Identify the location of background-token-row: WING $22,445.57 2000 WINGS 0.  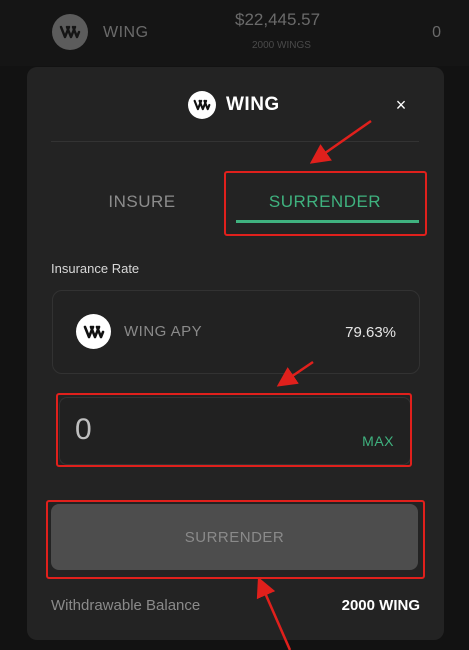
(234, 33).